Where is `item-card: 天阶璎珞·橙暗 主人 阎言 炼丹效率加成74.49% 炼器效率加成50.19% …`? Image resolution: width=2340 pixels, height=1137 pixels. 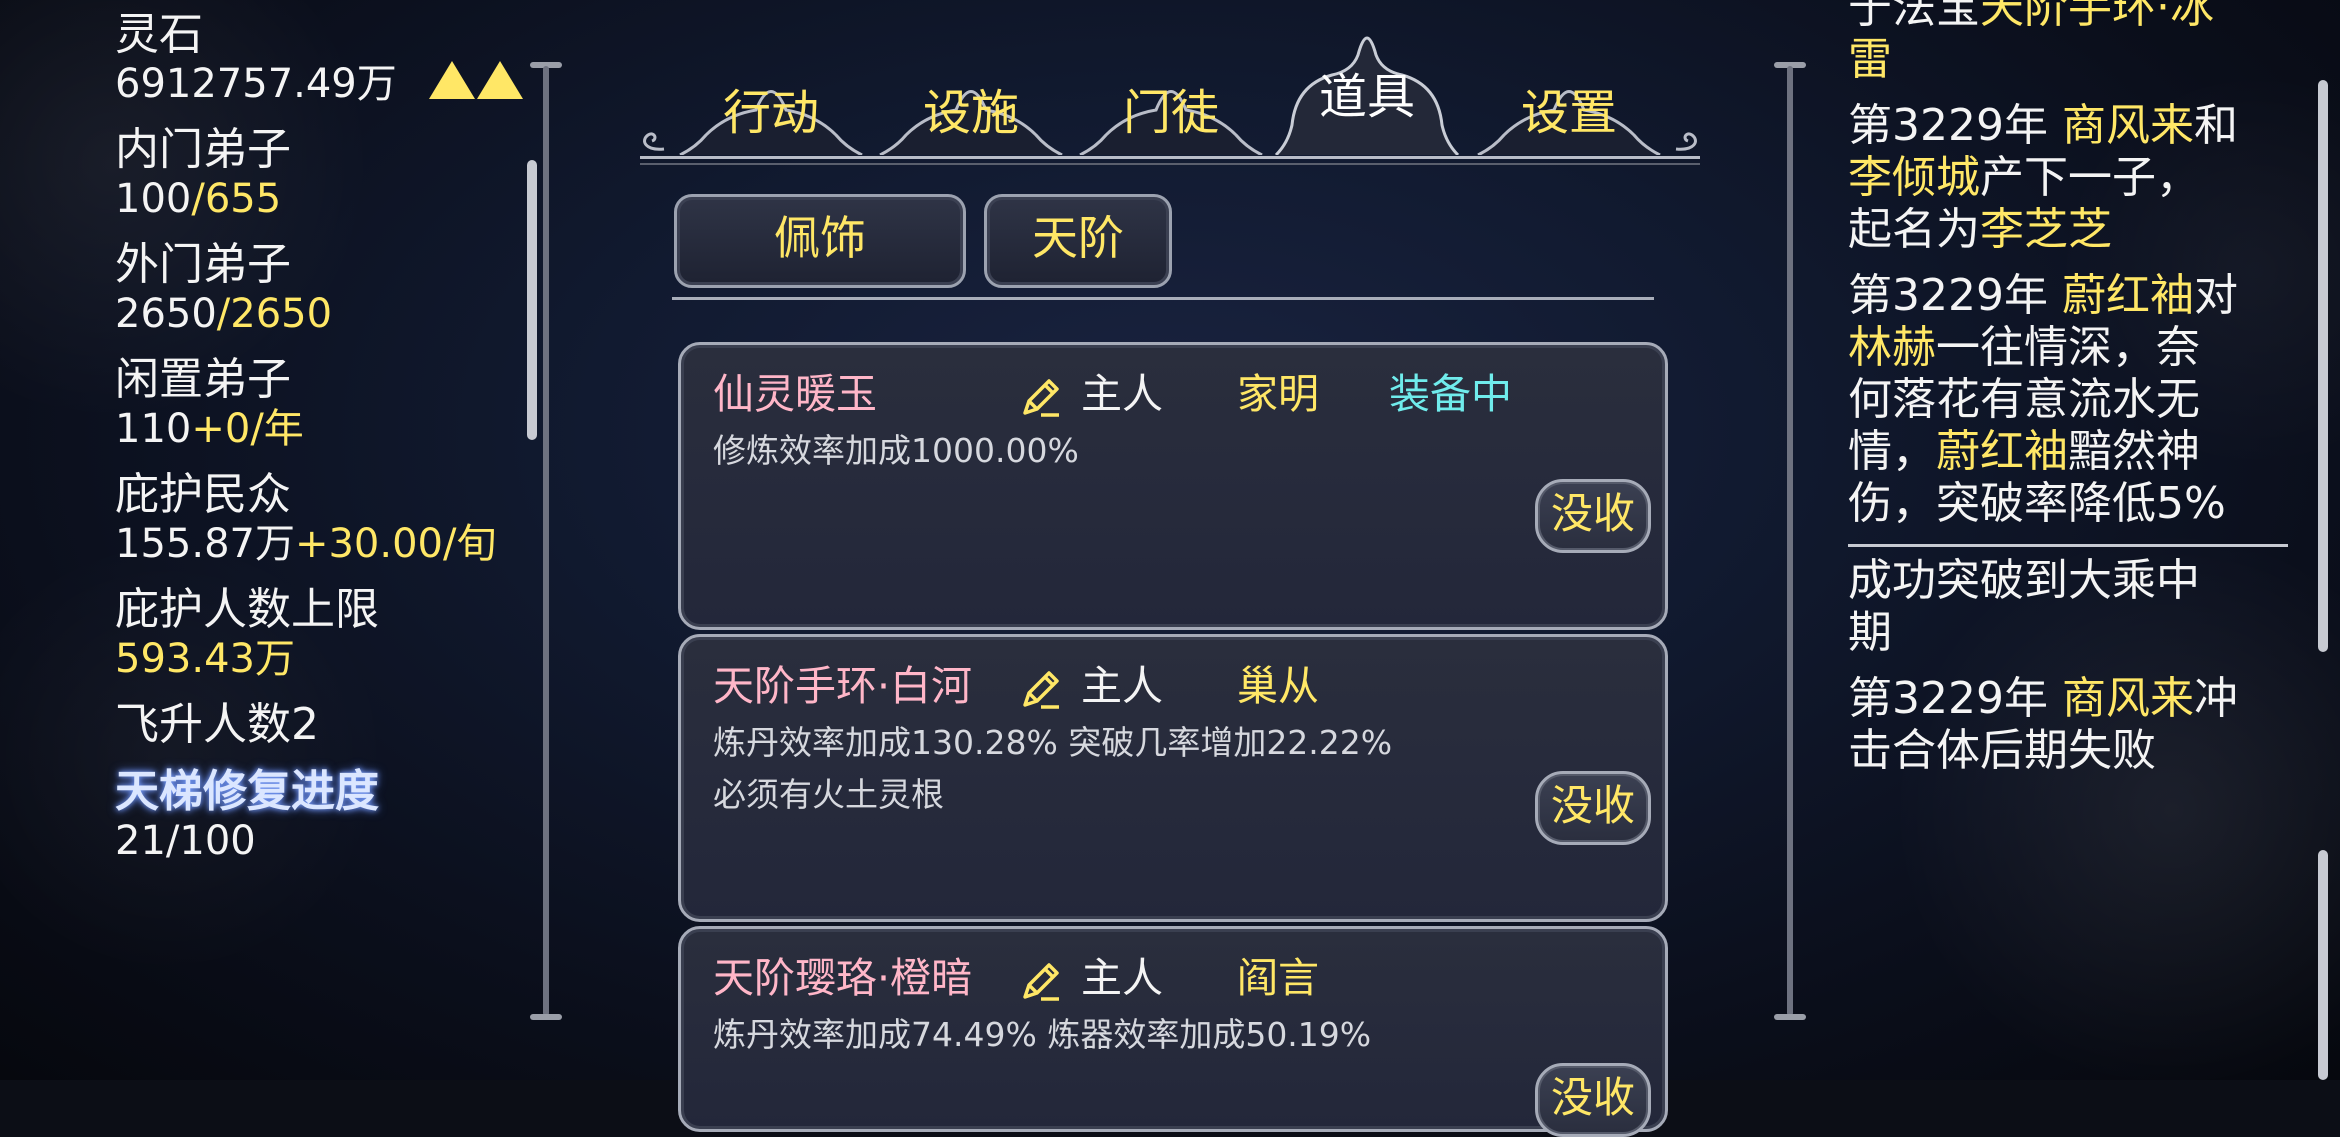
item-card: 天阶璎珞·橙暗 主人 阎言 炼丹效率加成74.49% 炼器效率加成50.19% … is located at coordinates (1173, 1031).